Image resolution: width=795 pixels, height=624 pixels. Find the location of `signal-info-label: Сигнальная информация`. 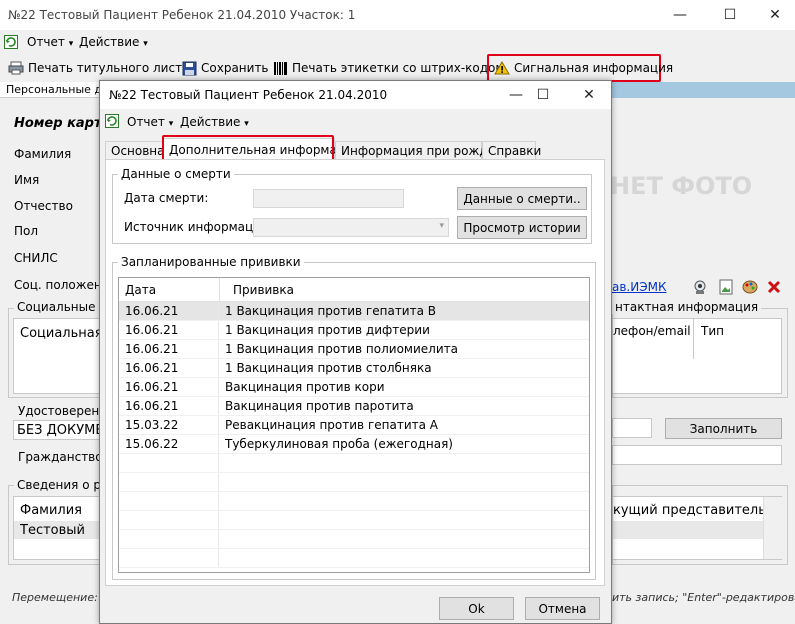

signal-info-label: Сигнальная информация is located at coordinates (594, 68).